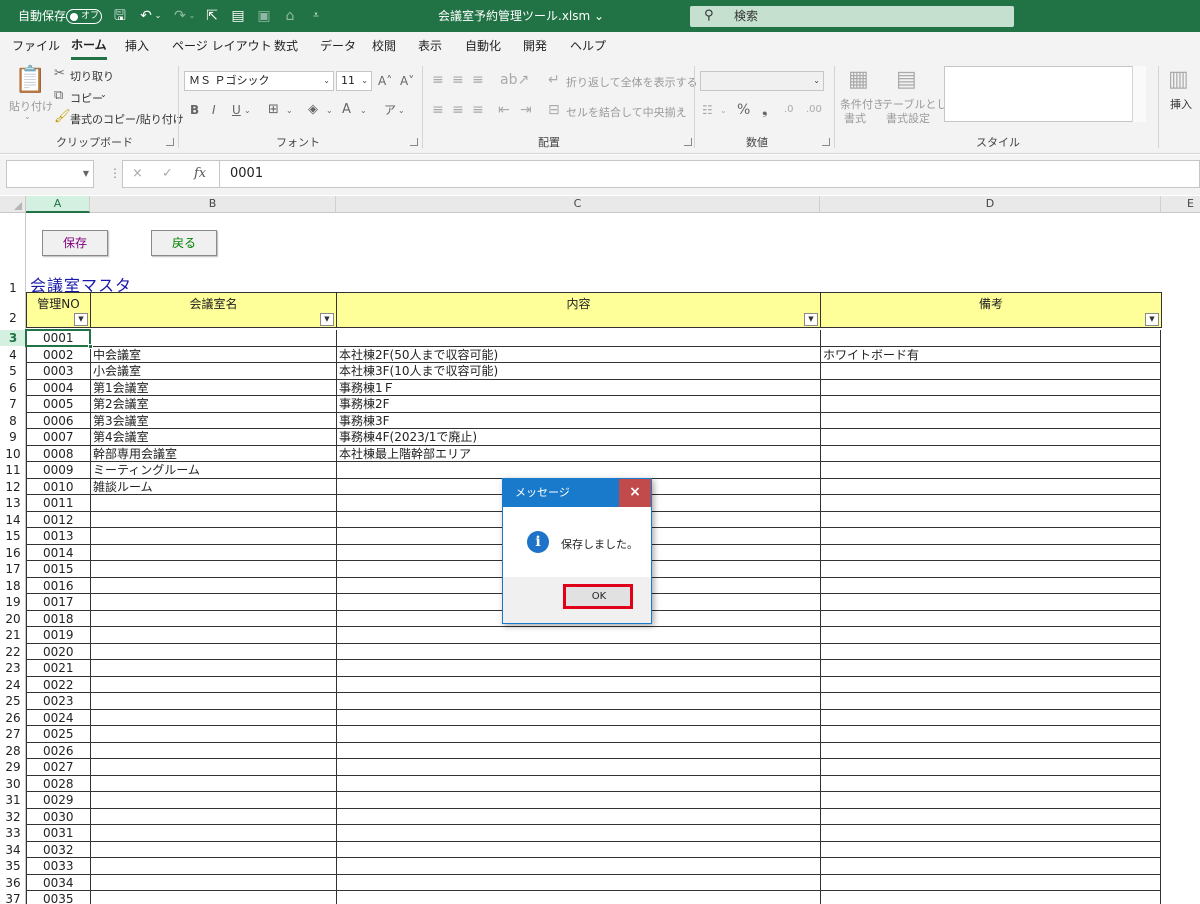 This screenshot has width=1200, height=904. I want to click on decrease-indent-icon: ⇤, so click(504, 110).